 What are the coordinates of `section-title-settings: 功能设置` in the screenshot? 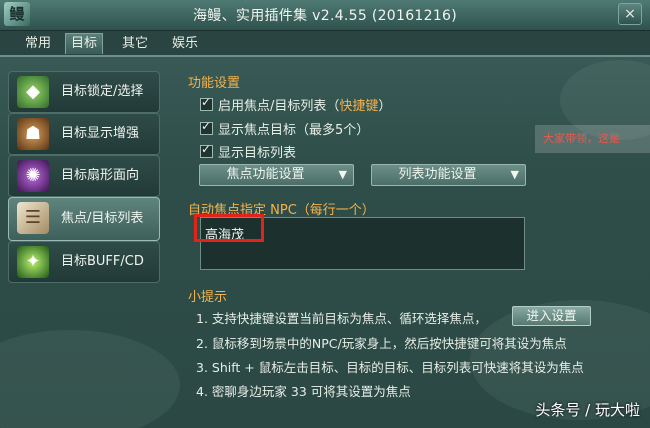 It's located at (214, 83).